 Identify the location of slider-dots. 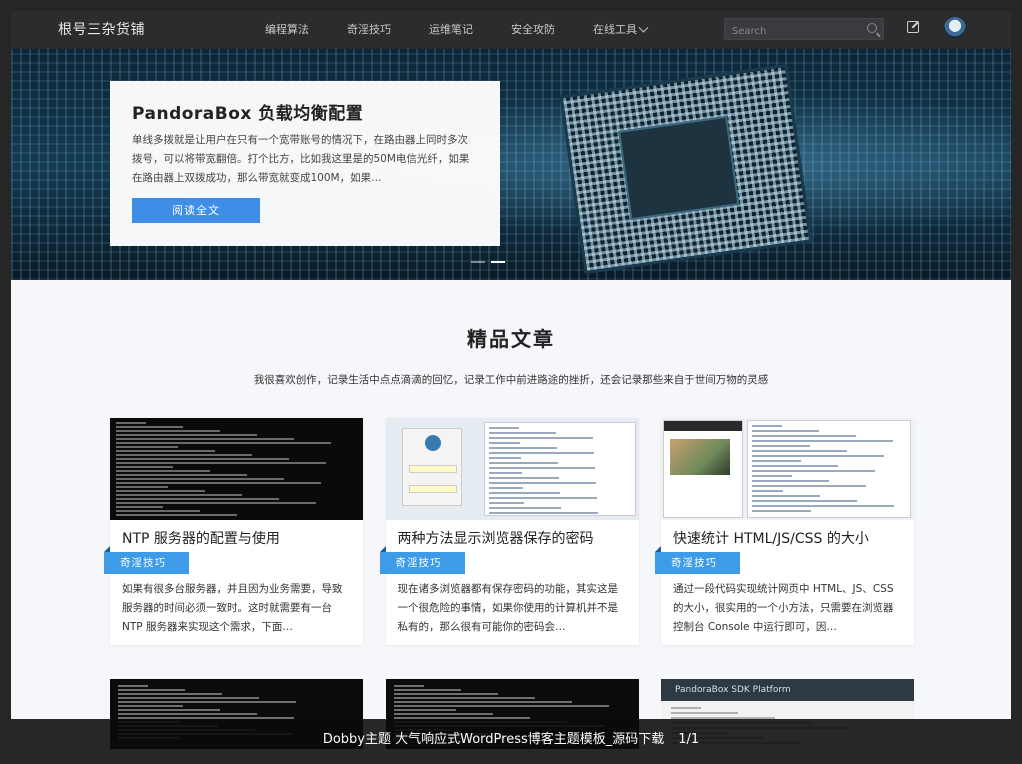
(488, 262).